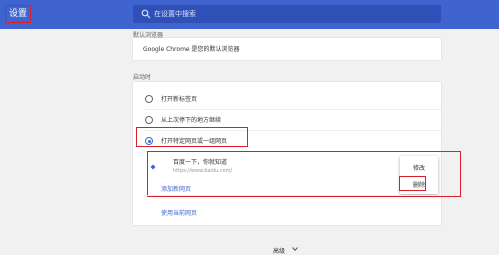 The width and height of the screenshot is (499, 255). I want to click on option-label: 打开新标签页, so click(179, 99).